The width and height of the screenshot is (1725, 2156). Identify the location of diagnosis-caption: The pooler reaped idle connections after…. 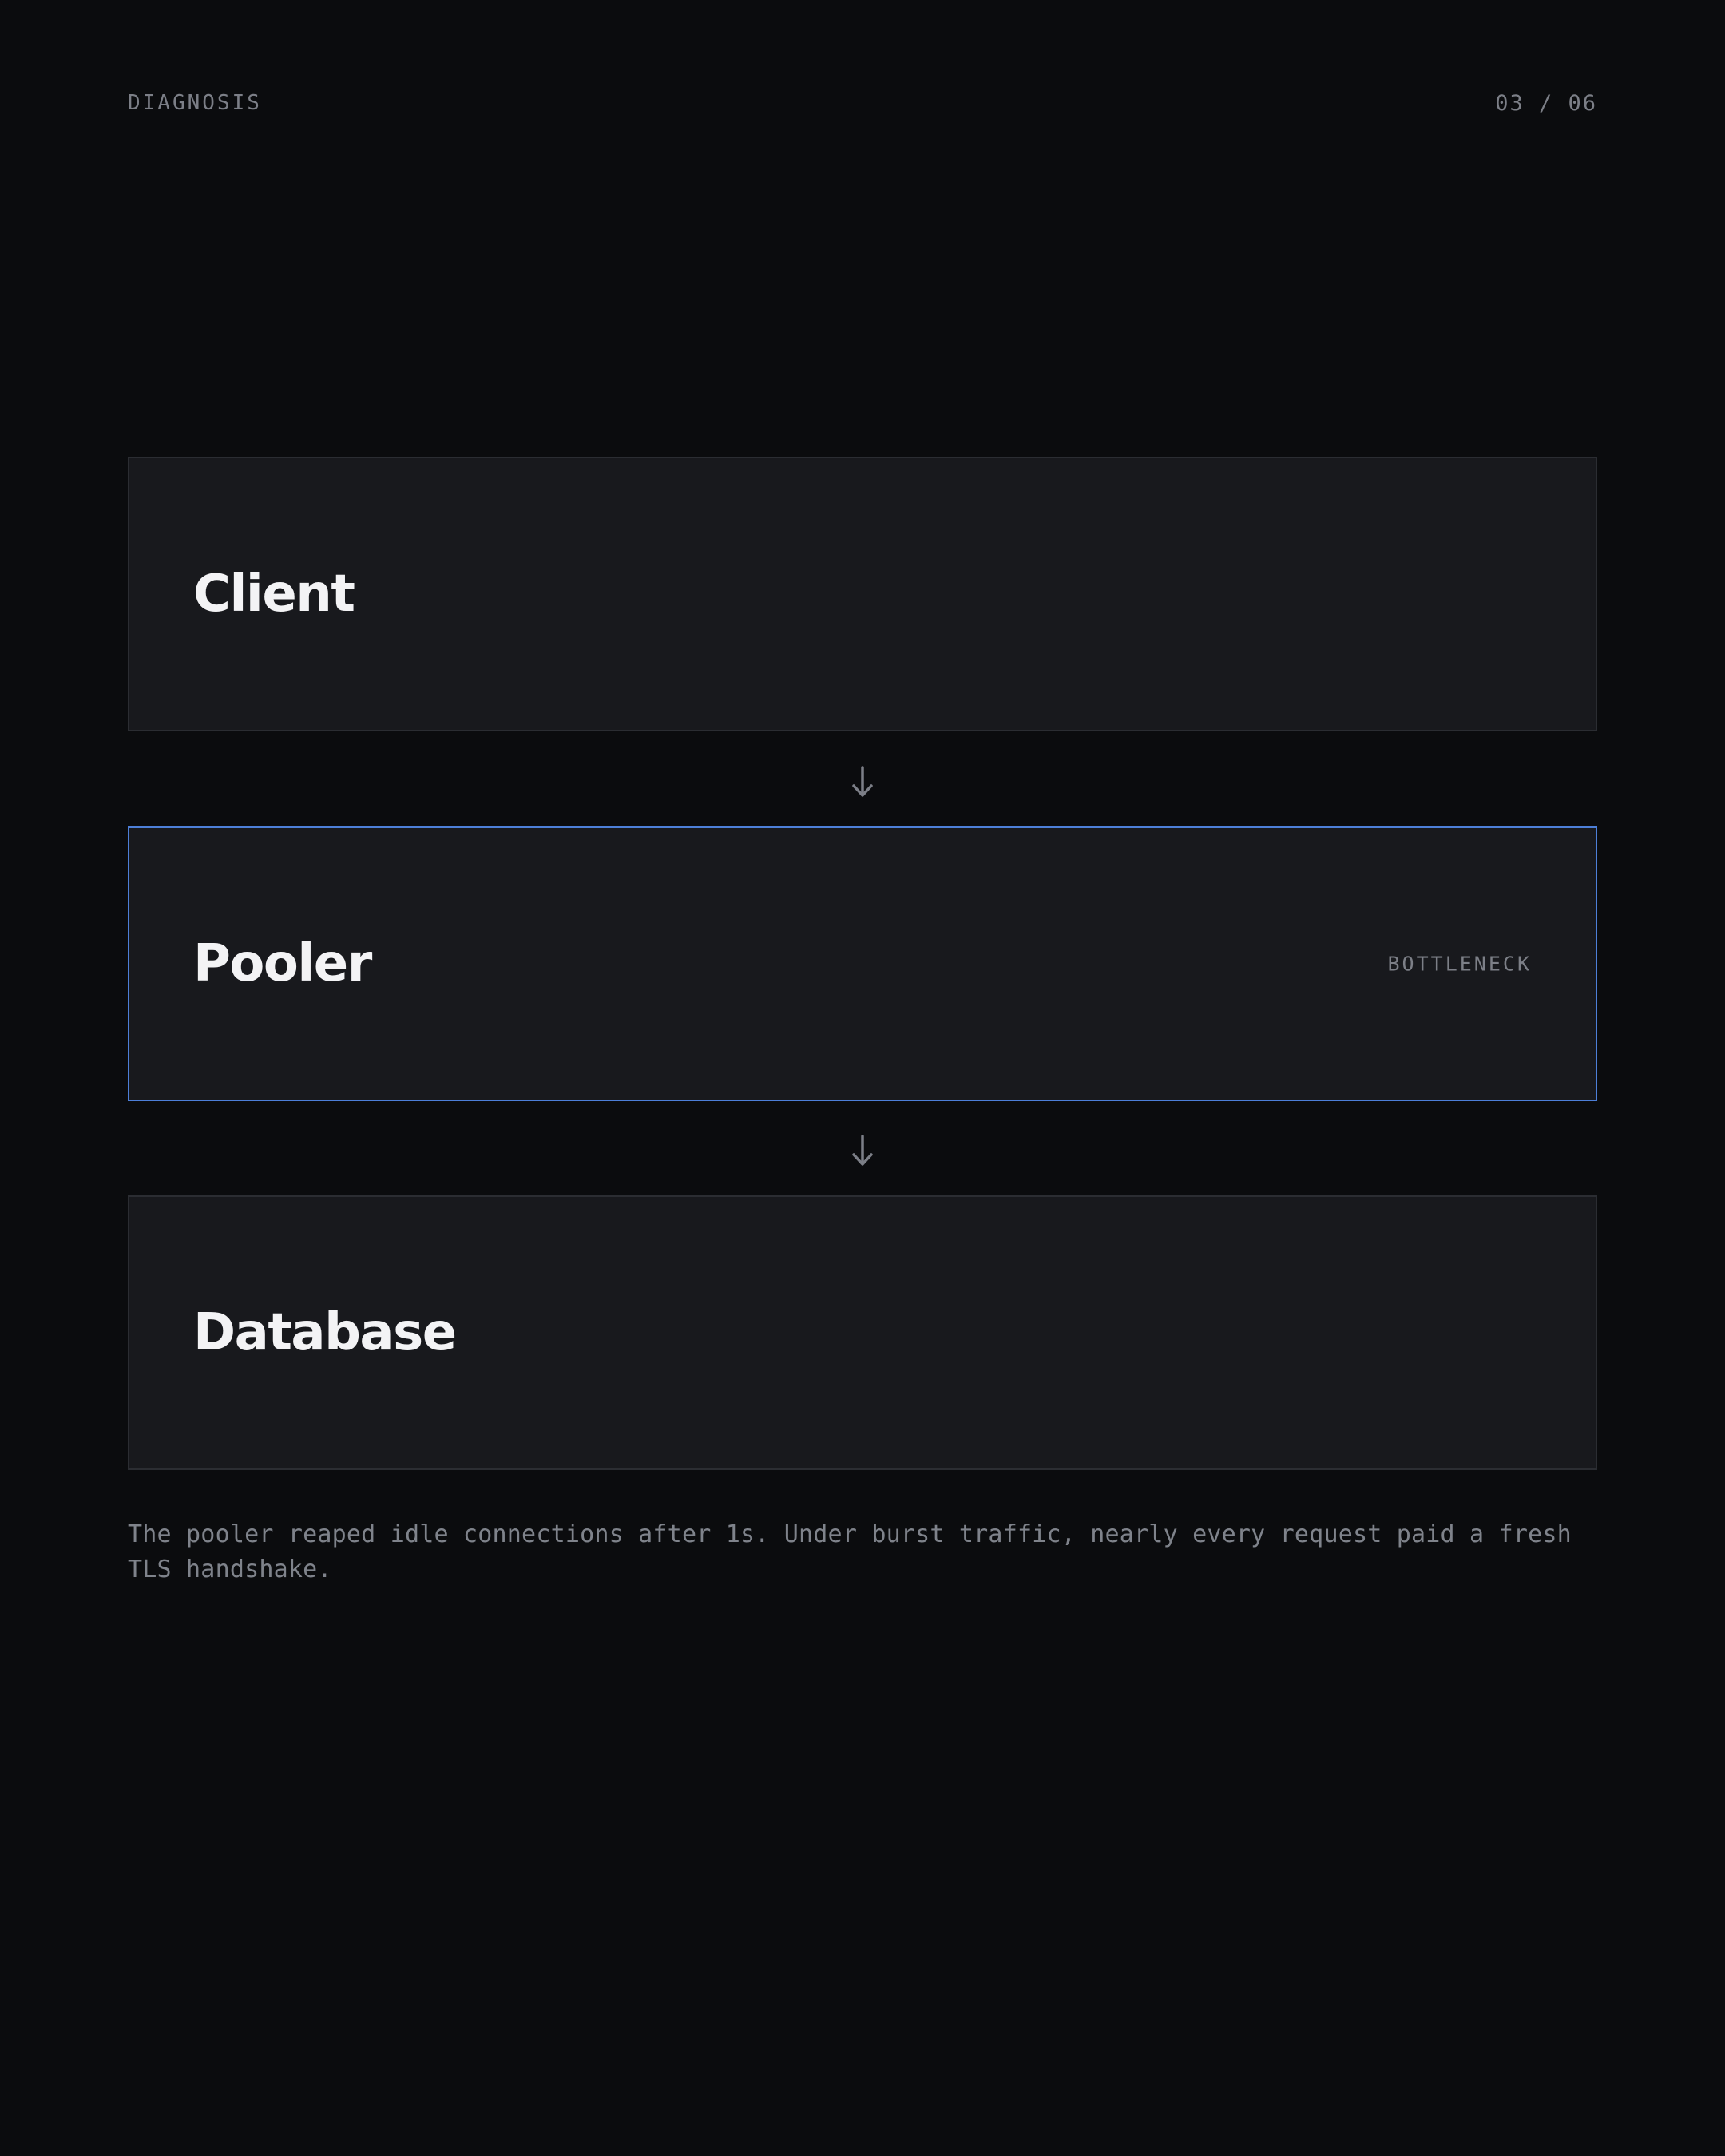
(850, 1551).